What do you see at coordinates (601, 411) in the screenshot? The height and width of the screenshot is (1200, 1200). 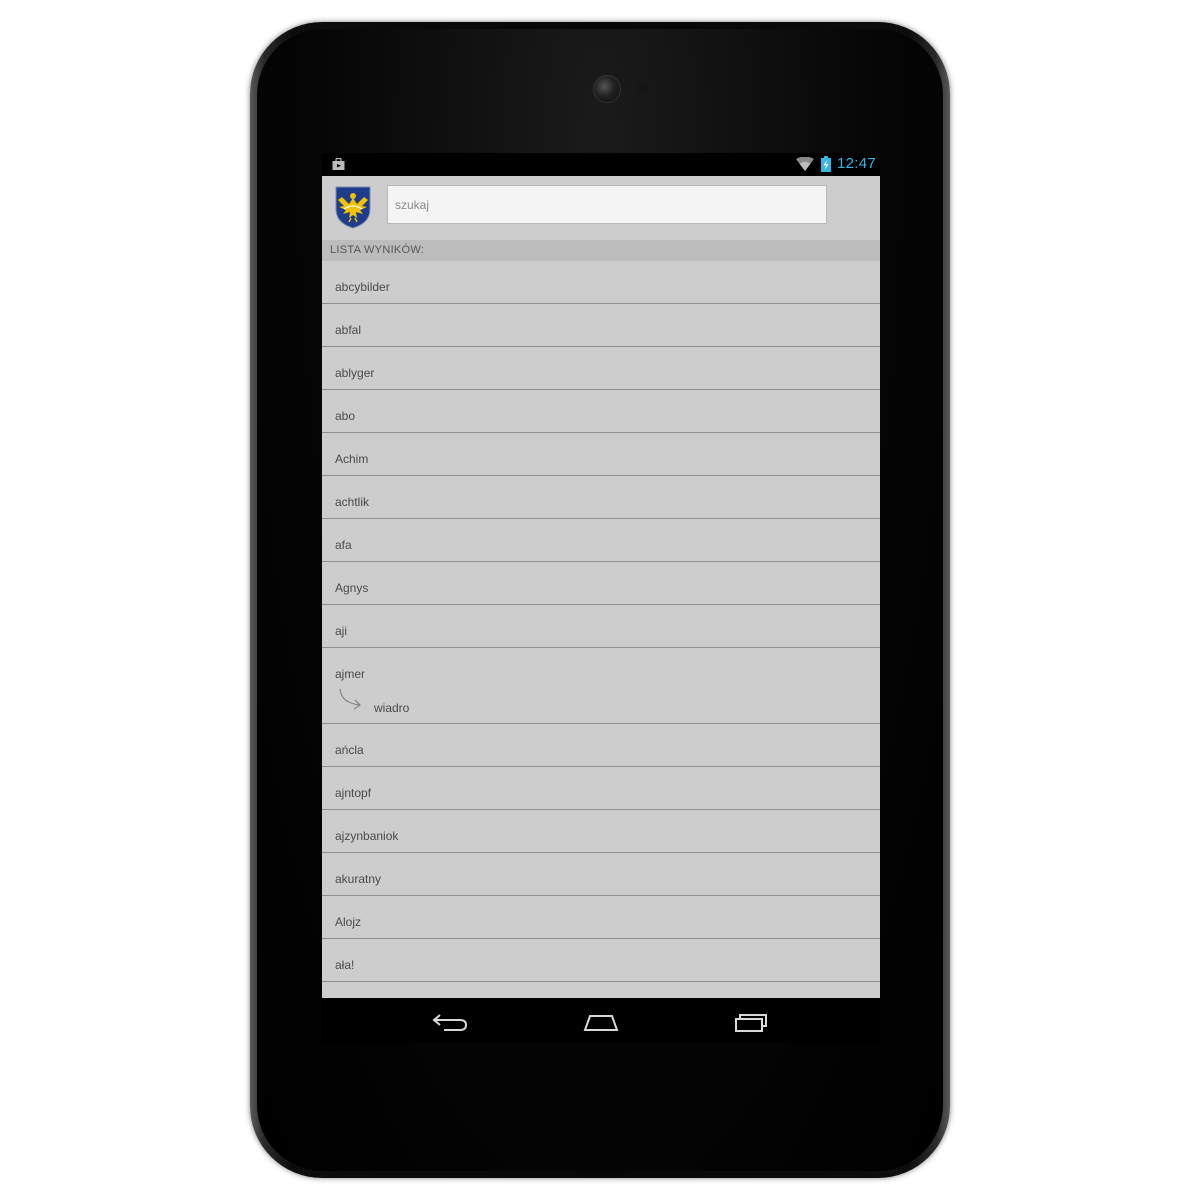 I see `list-item: abo` at bounding box center [601, 411].